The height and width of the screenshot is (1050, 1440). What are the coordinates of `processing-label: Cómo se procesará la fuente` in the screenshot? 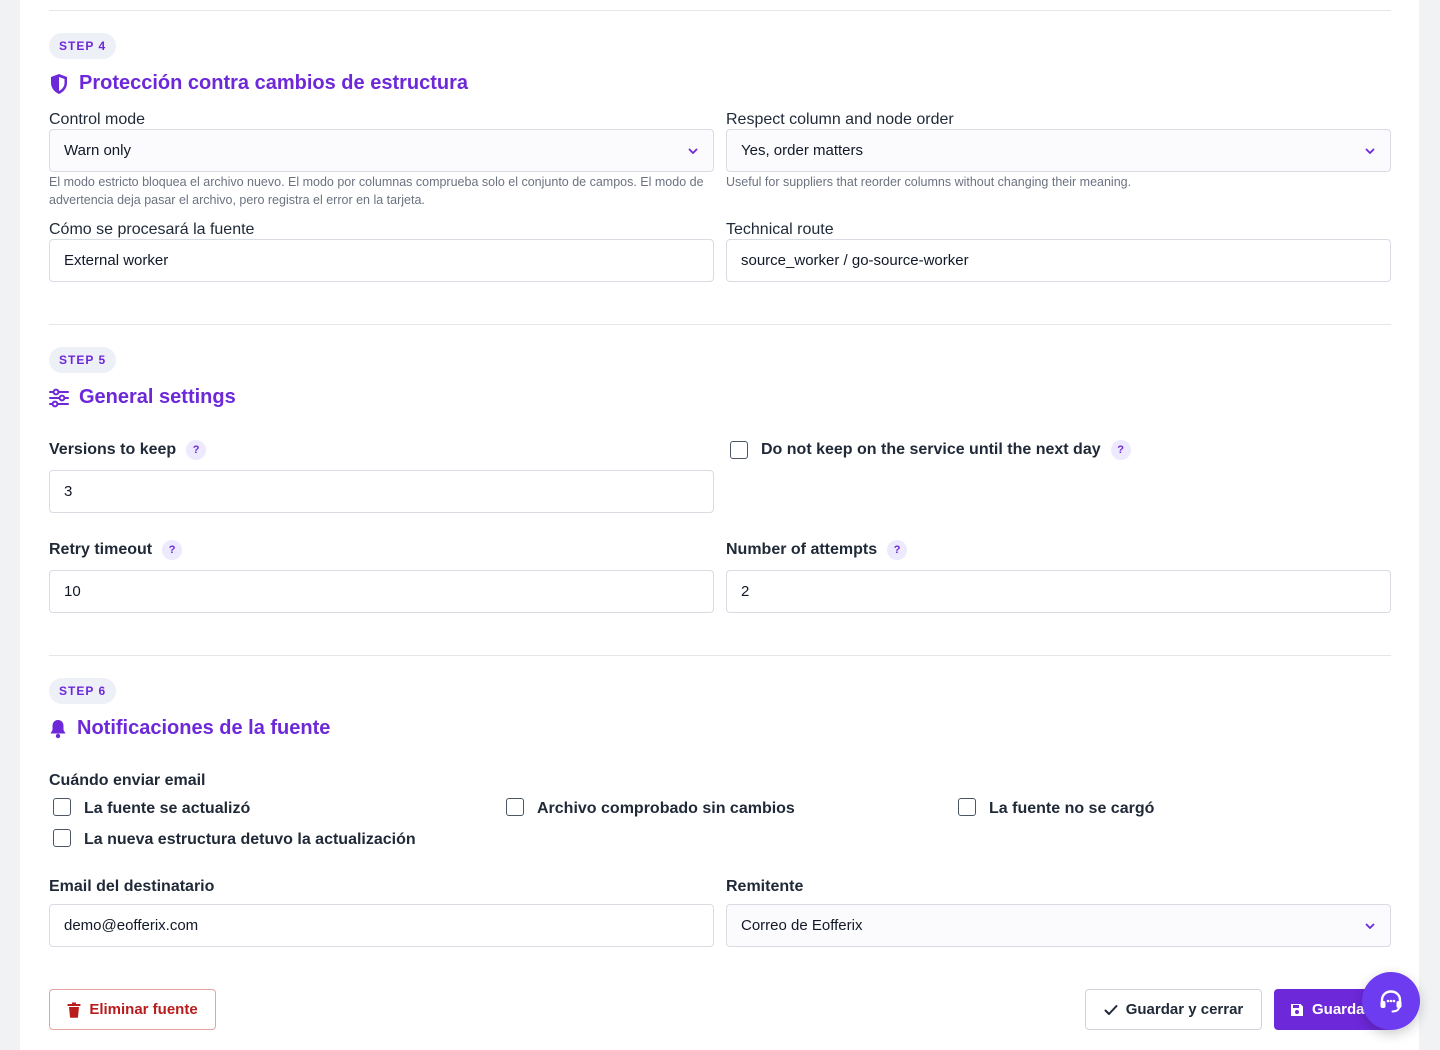 It's located at (152, 229).